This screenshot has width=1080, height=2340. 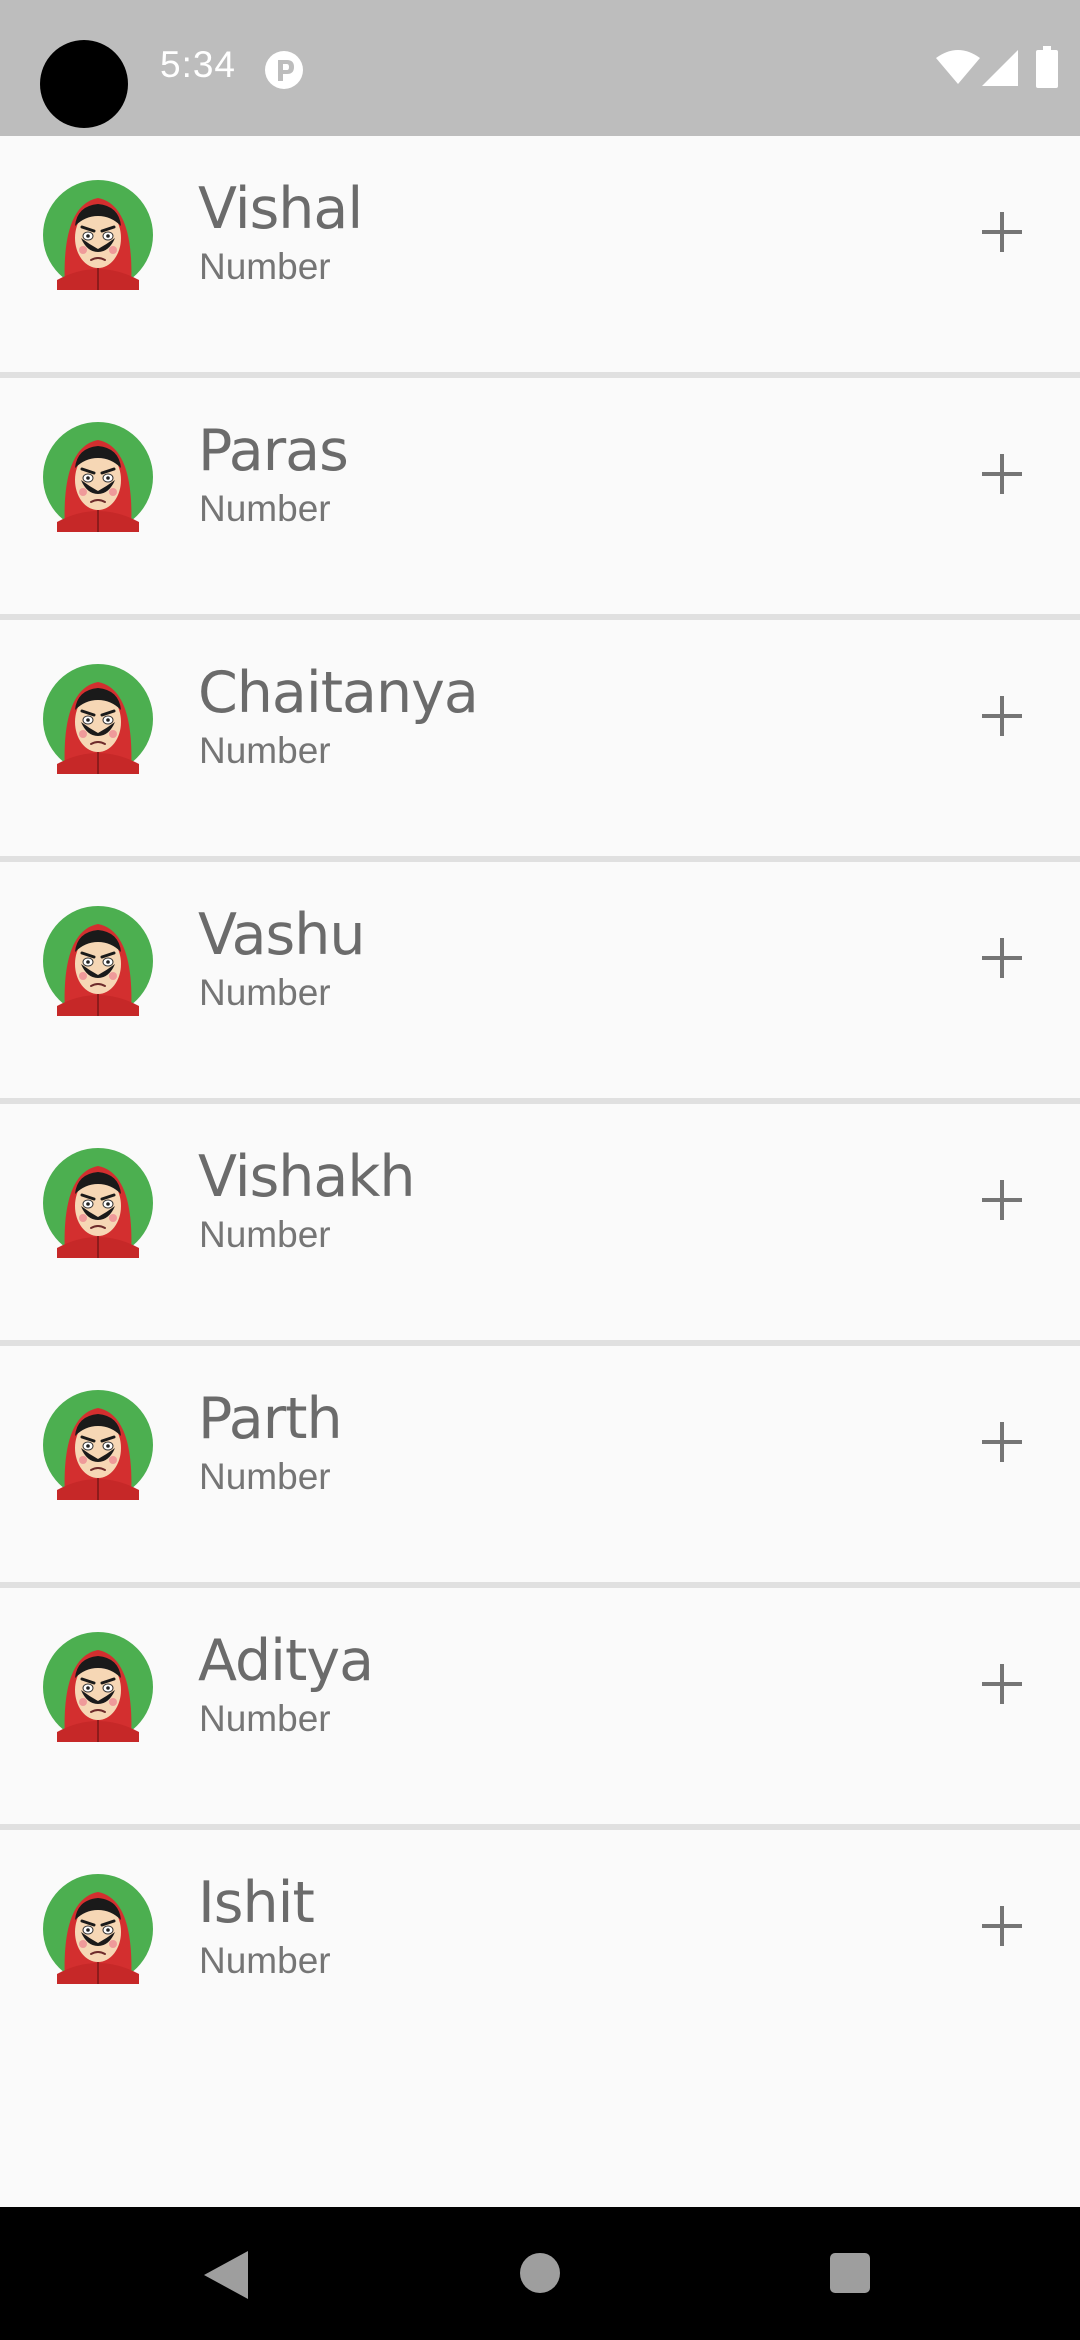 I want to click on home-icon, so click(x=540, y=2273).